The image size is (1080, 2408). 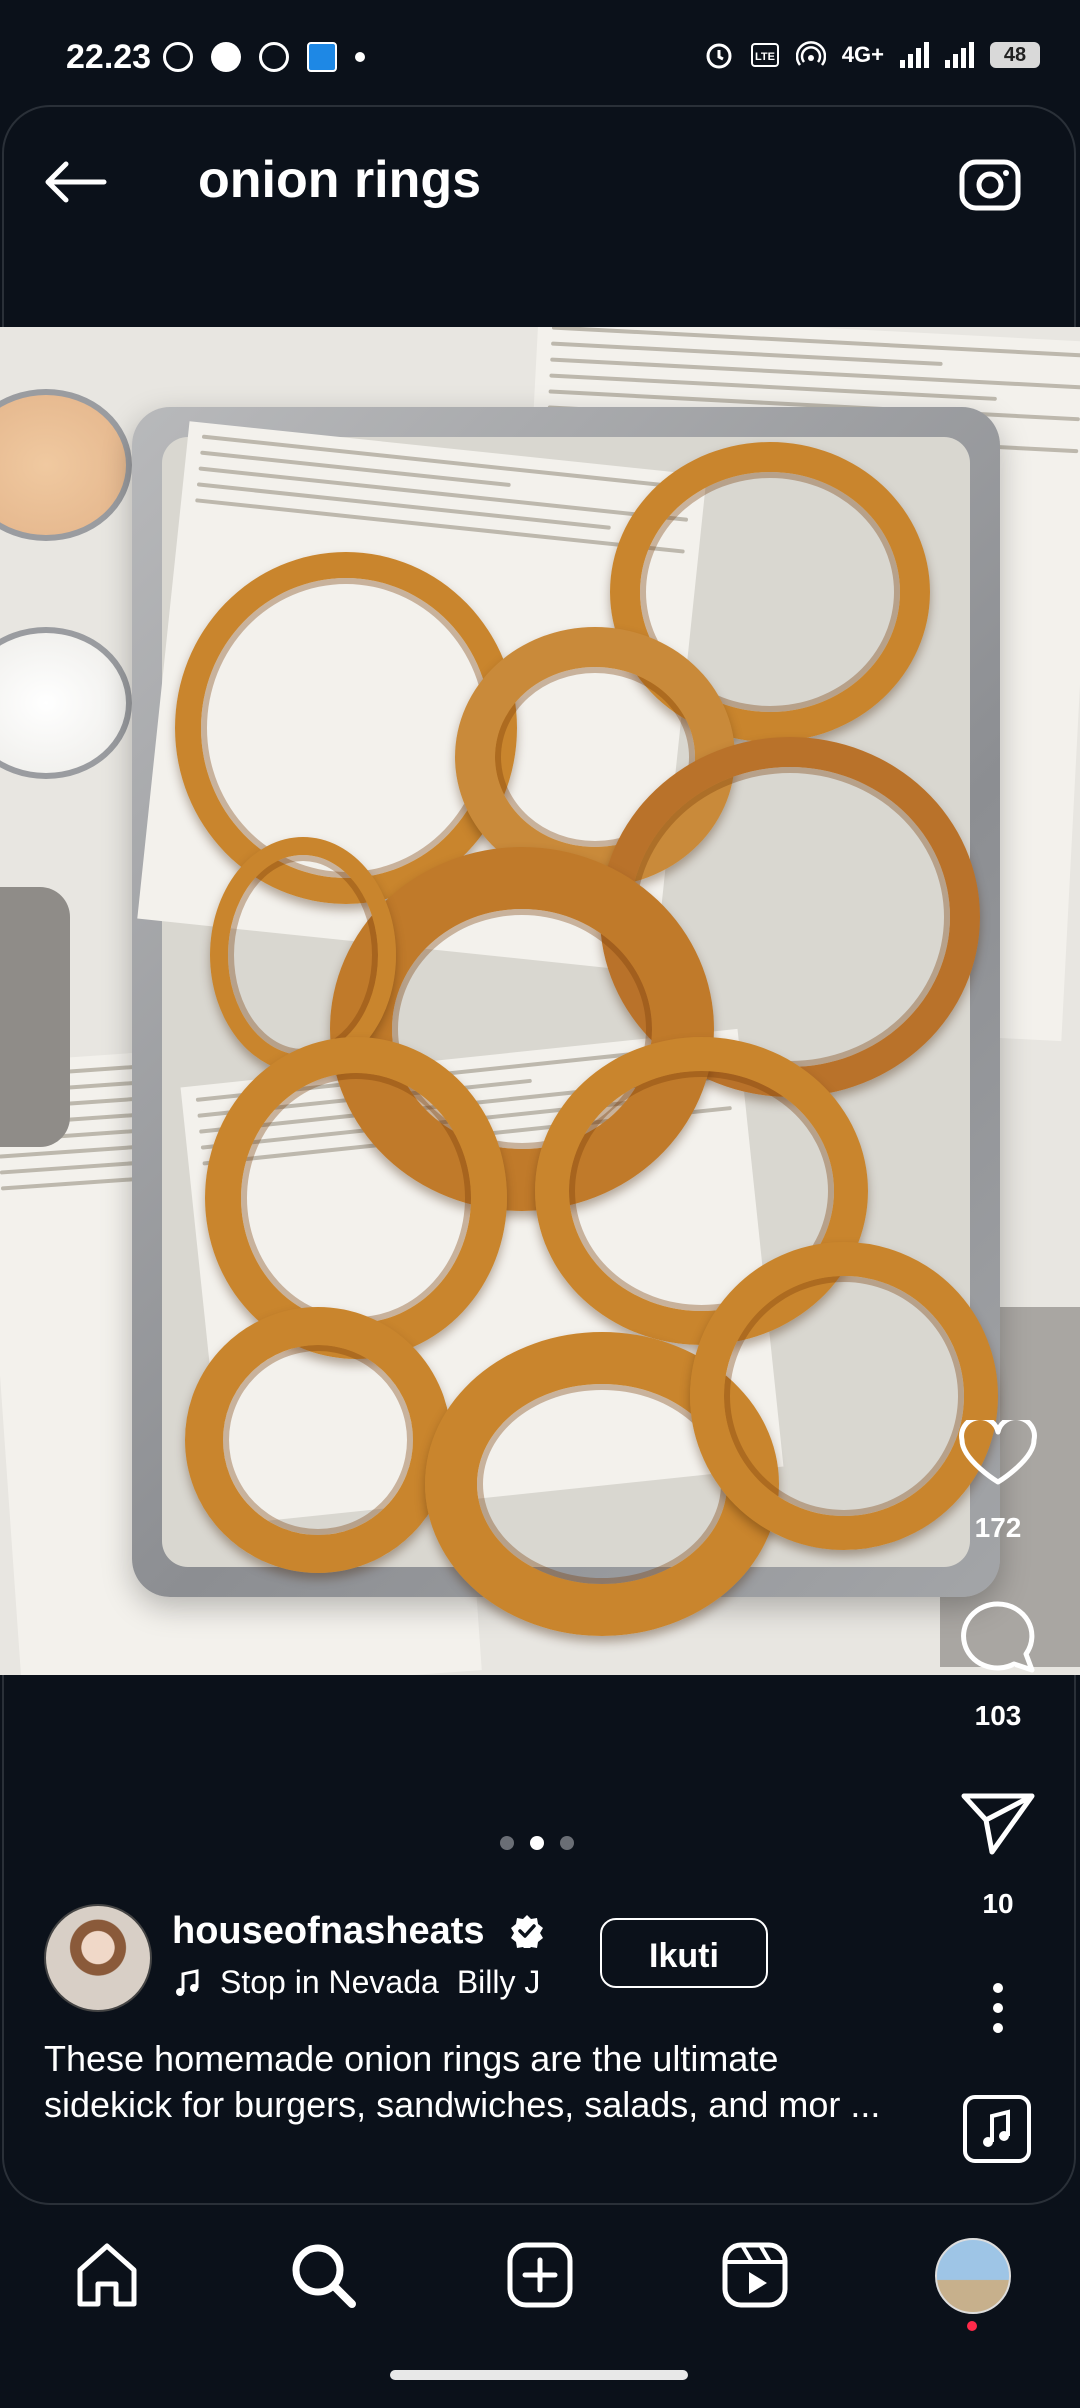 What do you see at coordinates (684, 1953) in the screenshot?
I see `follow-button: Ikuti` at bounding box center [684, 1953].